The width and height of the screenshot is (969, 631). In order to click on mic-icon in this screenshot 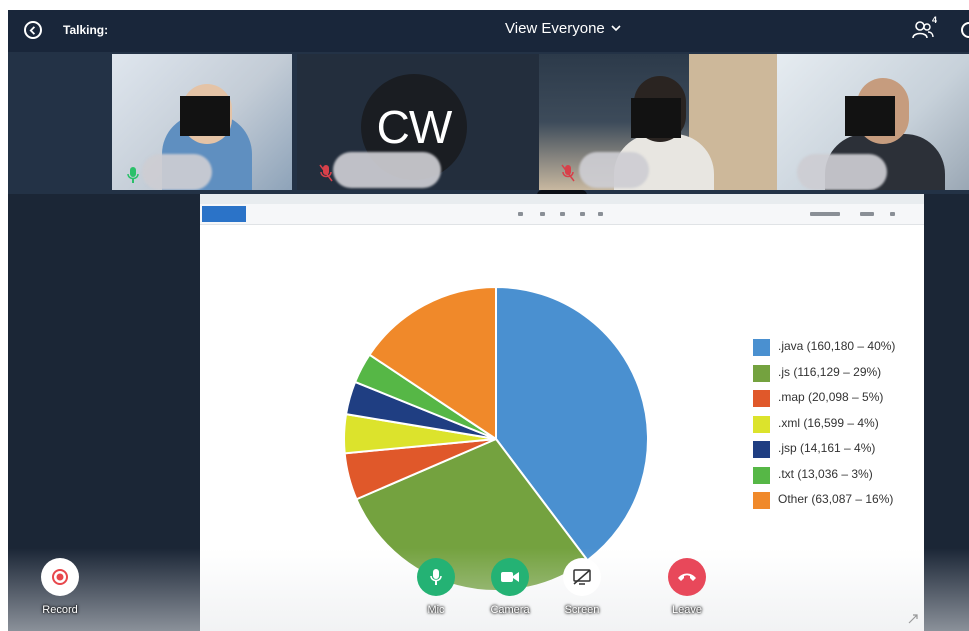, I will do `click(436, 577)`.